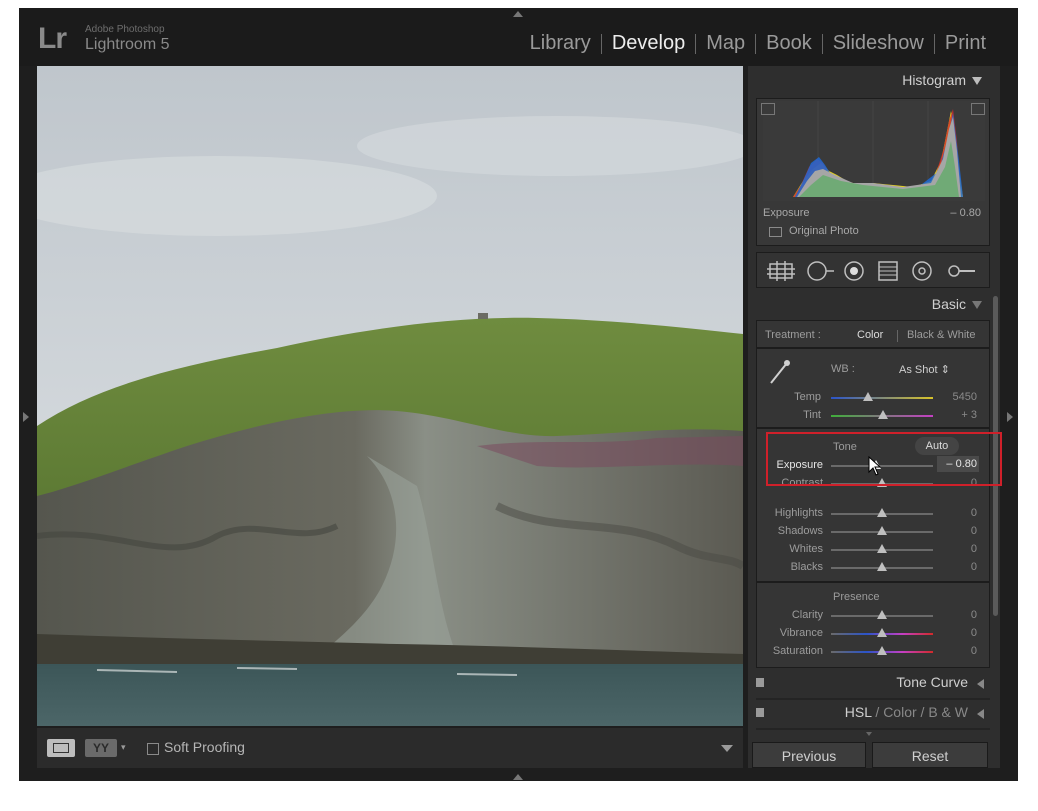 The image size is (1038, 811). Describe the element at coordinates (518, 14) in the screenshot. I see `top-panel-toggle-icon` at that location.